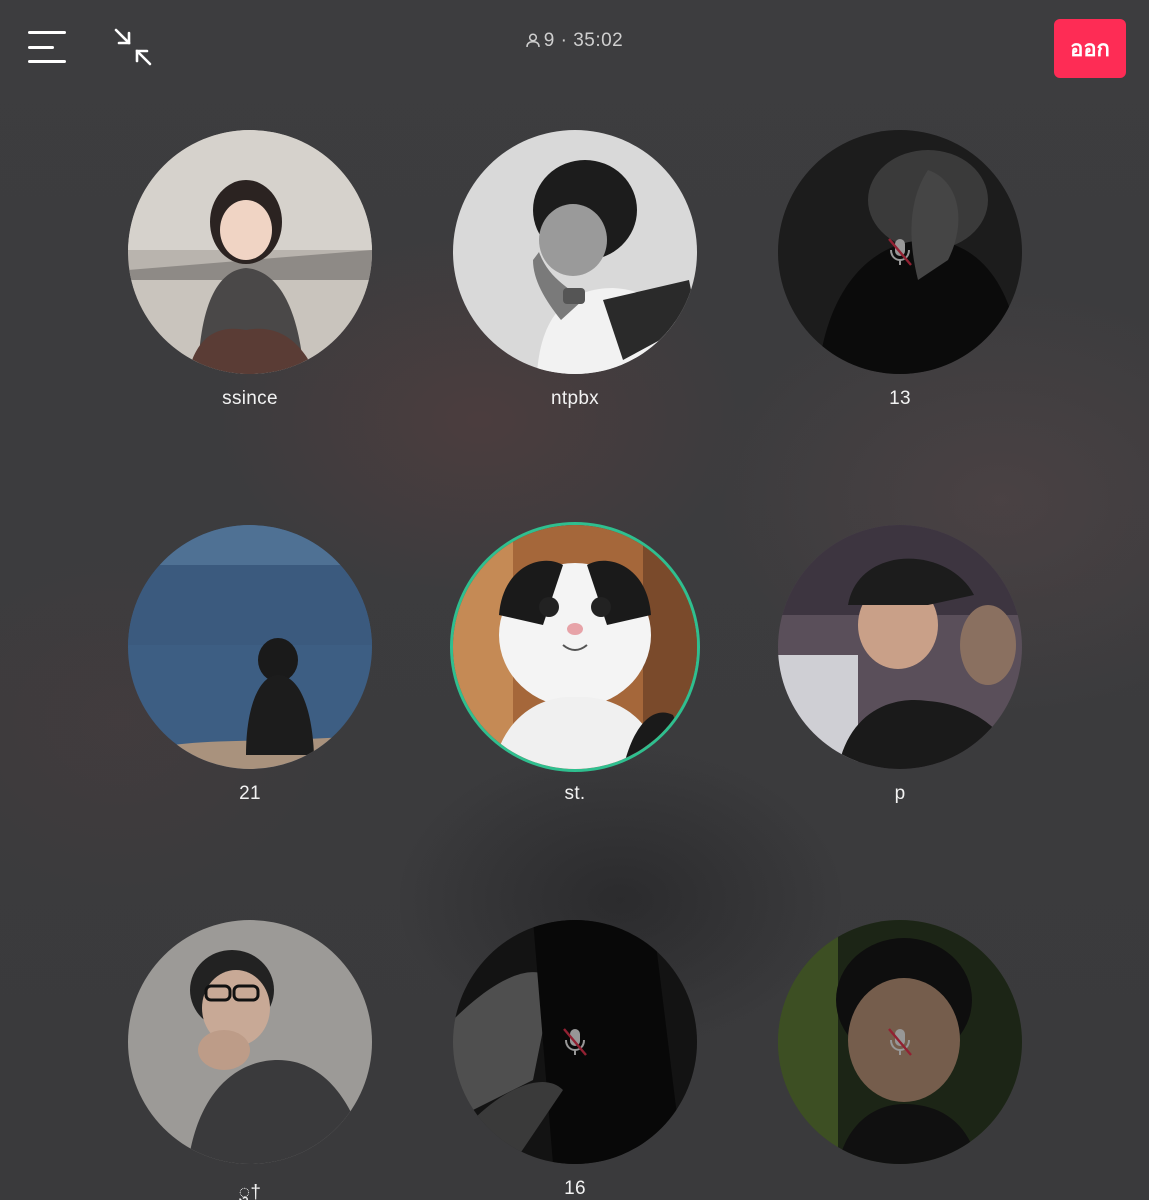 The image size is (1149, 1200). What do you see at coordinates (250, 793) in the screenshot?
I see `participant-name: 21` at bounding box center [250, 793].